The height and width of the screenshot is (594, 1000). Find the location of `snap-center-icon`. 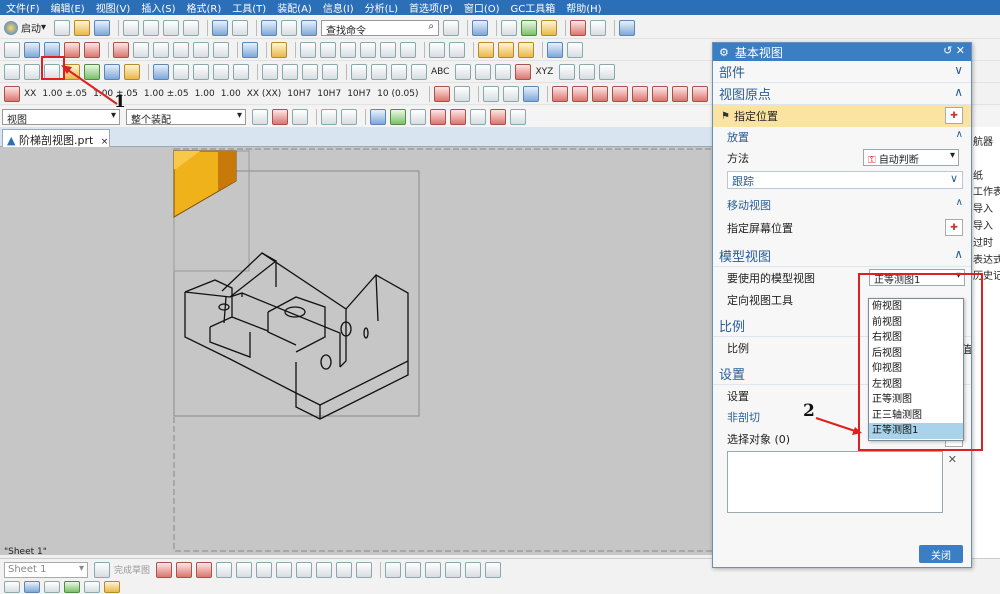

snap-center-icon is located at coordinates (458, 117).